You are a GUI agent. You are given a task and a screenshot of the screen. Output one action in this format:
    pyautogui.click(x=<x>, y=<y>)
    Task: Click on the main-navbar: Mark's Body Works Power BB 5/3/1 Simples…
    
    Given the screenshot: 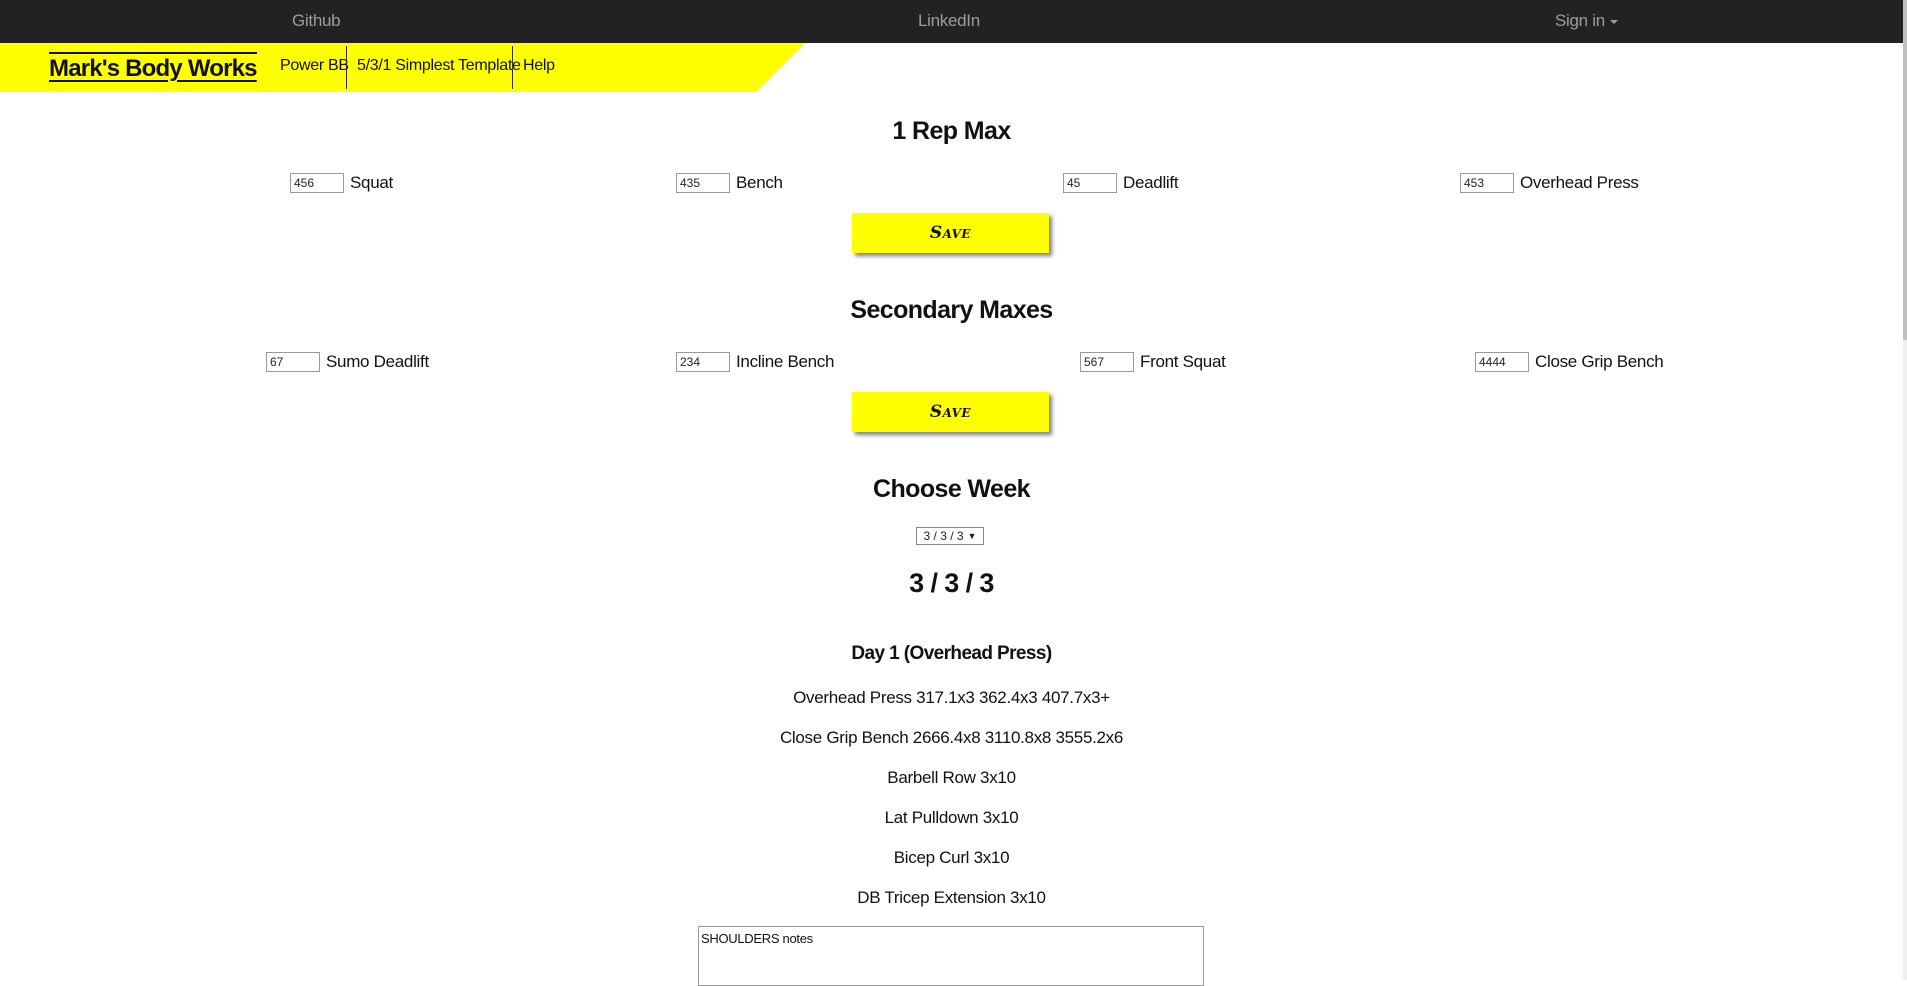 What is the action you would take?
    pyautogui.click(x=405, y=67)
    